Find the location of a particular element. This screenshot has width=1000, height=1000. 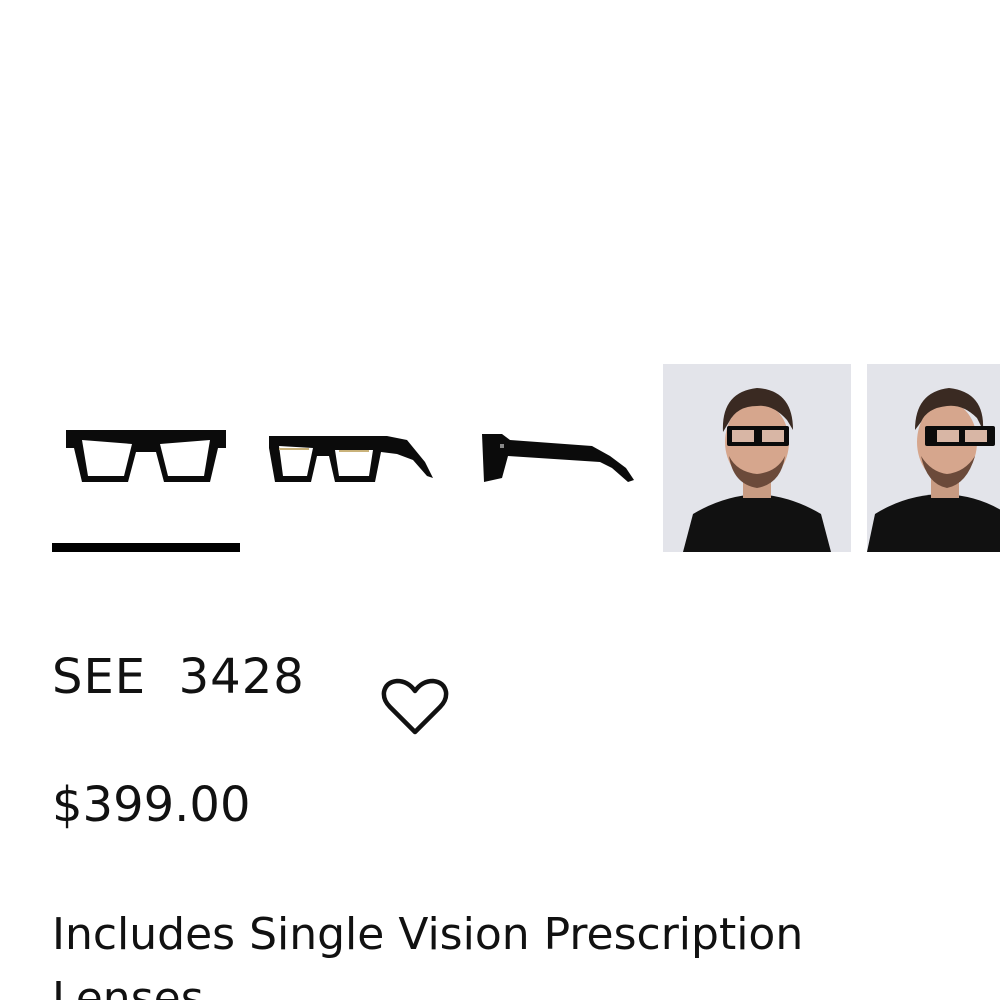

glasses-side-icon is located at coordinates (558, 458).